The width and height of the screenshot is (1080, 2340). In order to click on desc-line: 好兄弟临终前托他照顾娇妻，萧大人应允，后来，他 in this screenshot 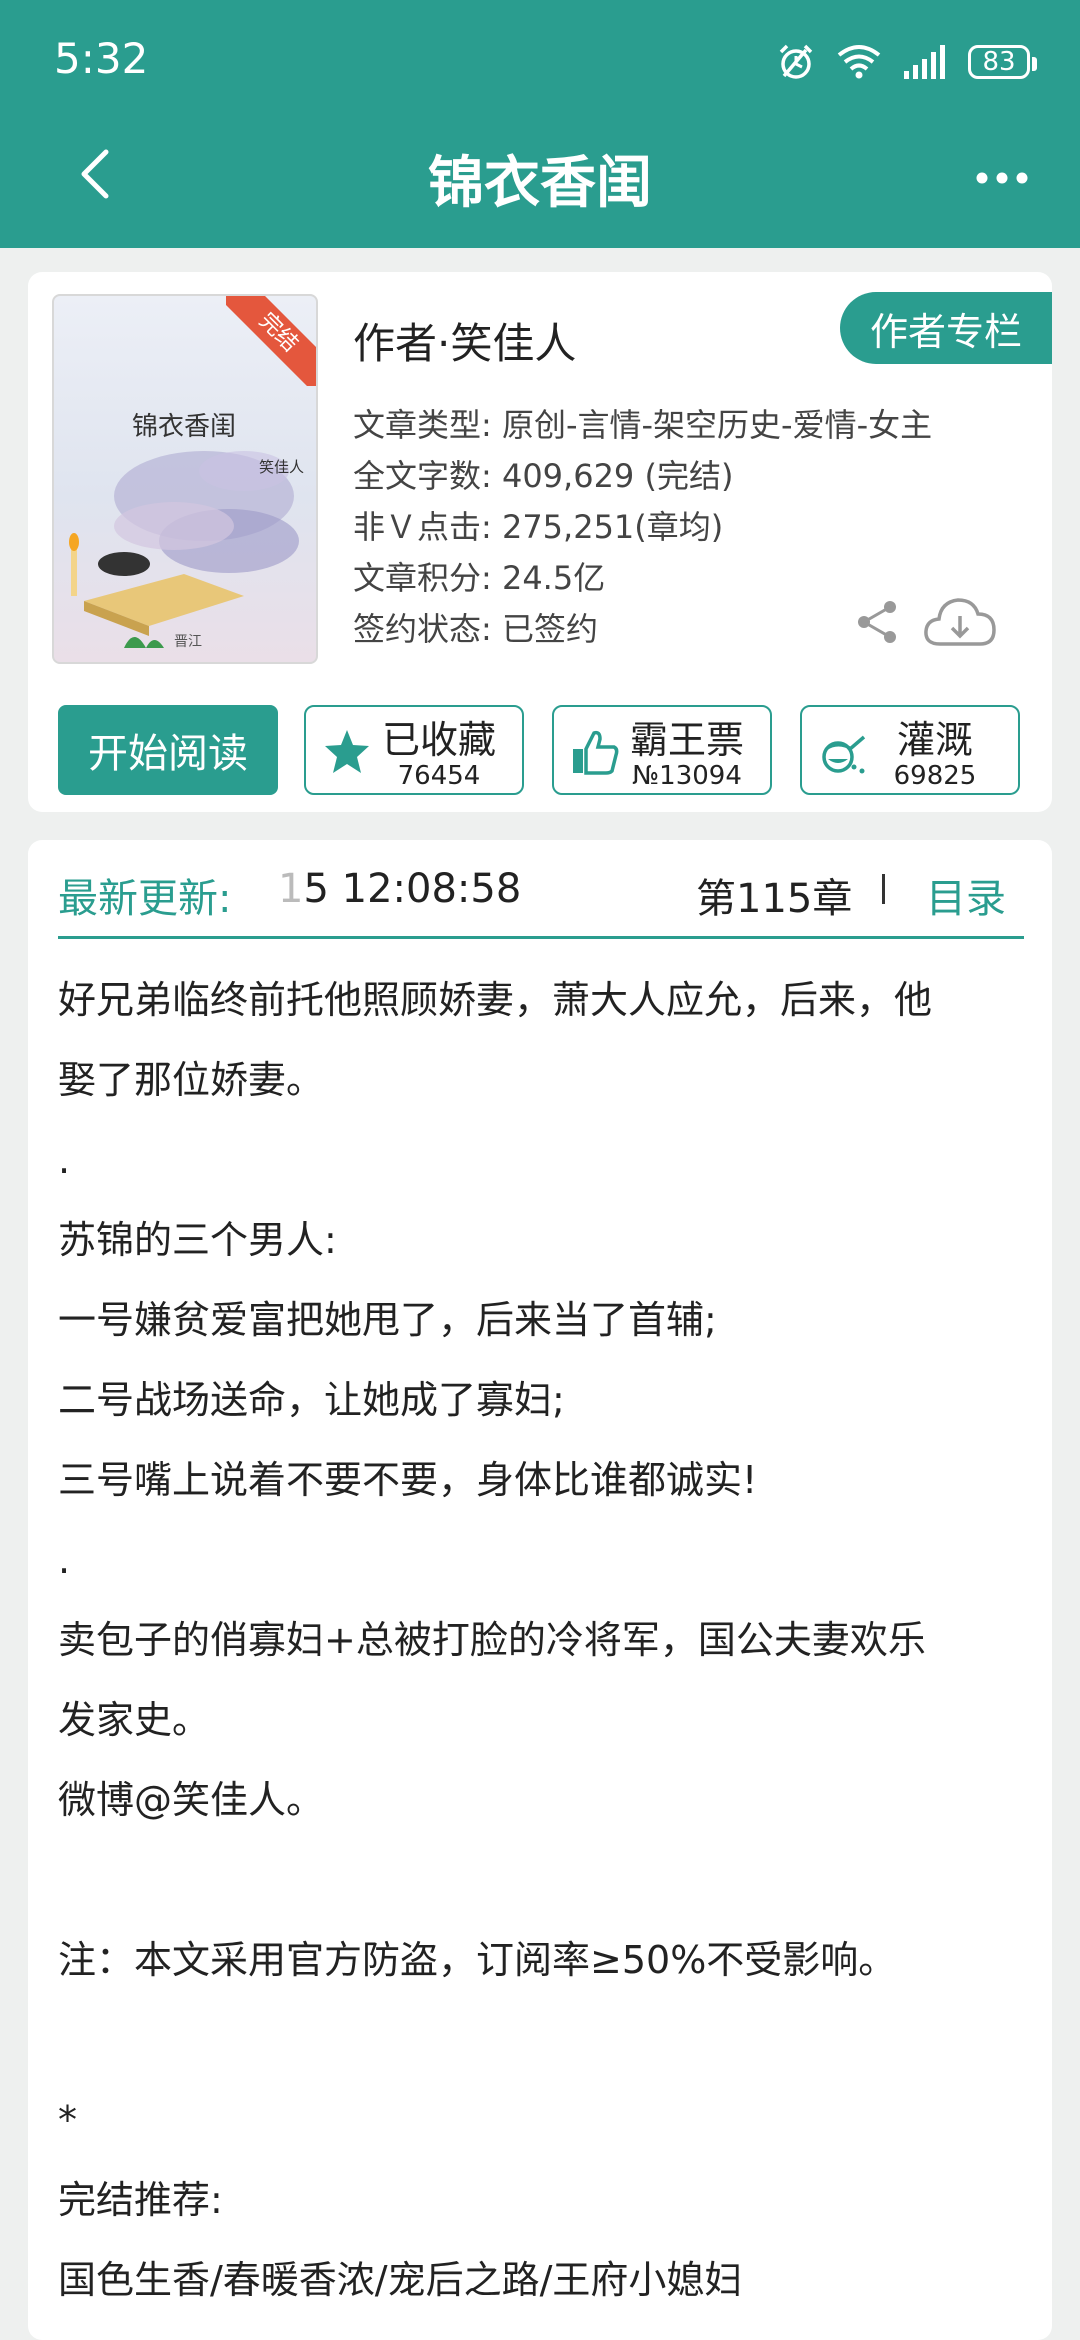, I will do `click(495, 1000)`.